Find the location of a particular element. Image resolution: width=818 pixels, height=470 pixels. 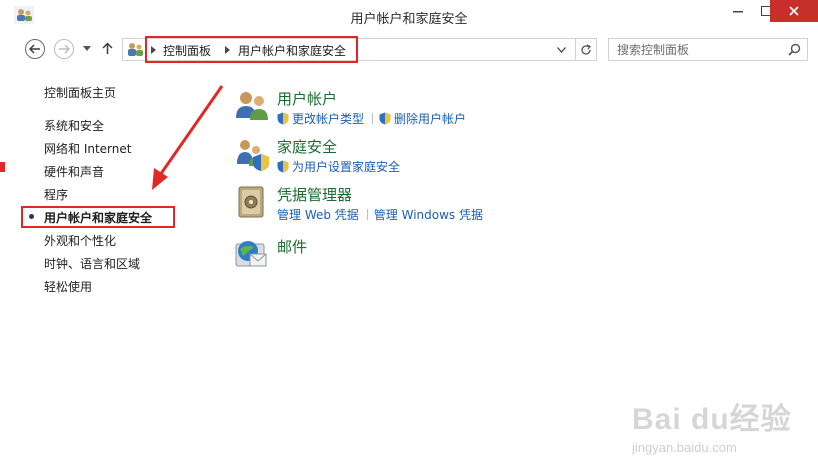

back-button is located at coordinates (35, 49).